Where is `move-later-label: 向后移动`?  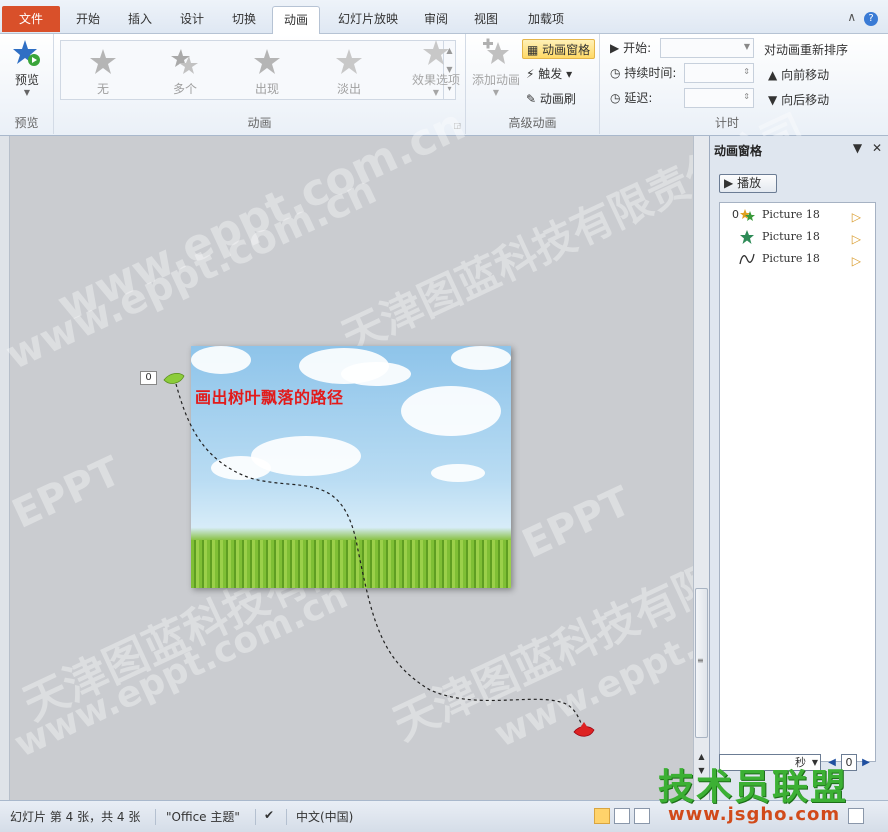
move-later-label: 向后移动 is located at coordinates (805, 100).